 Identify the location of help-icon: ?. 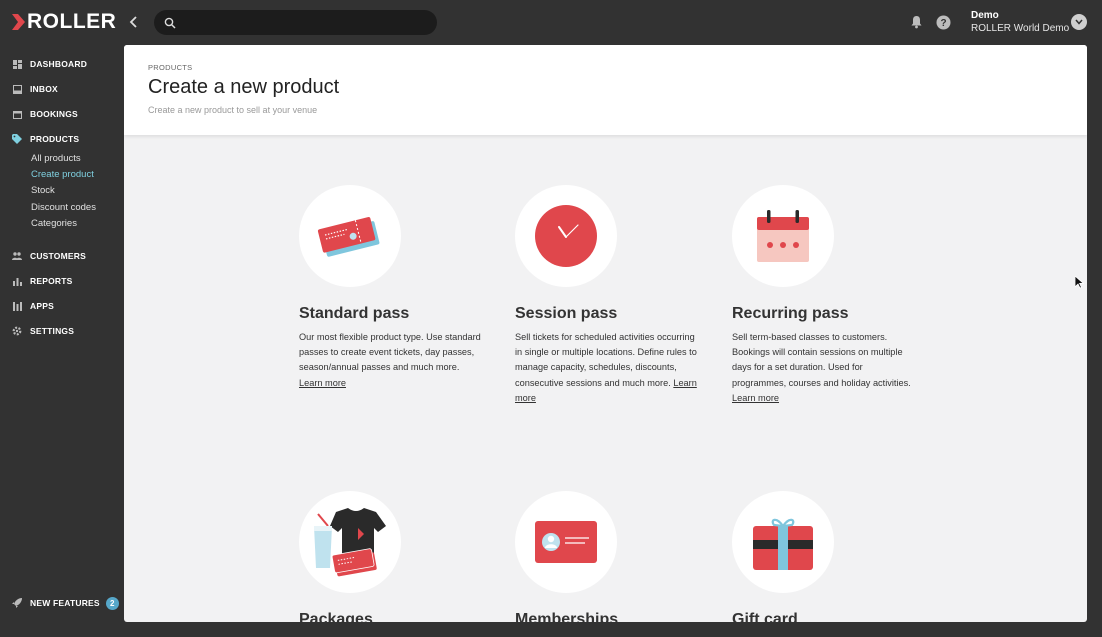
(943, 22).